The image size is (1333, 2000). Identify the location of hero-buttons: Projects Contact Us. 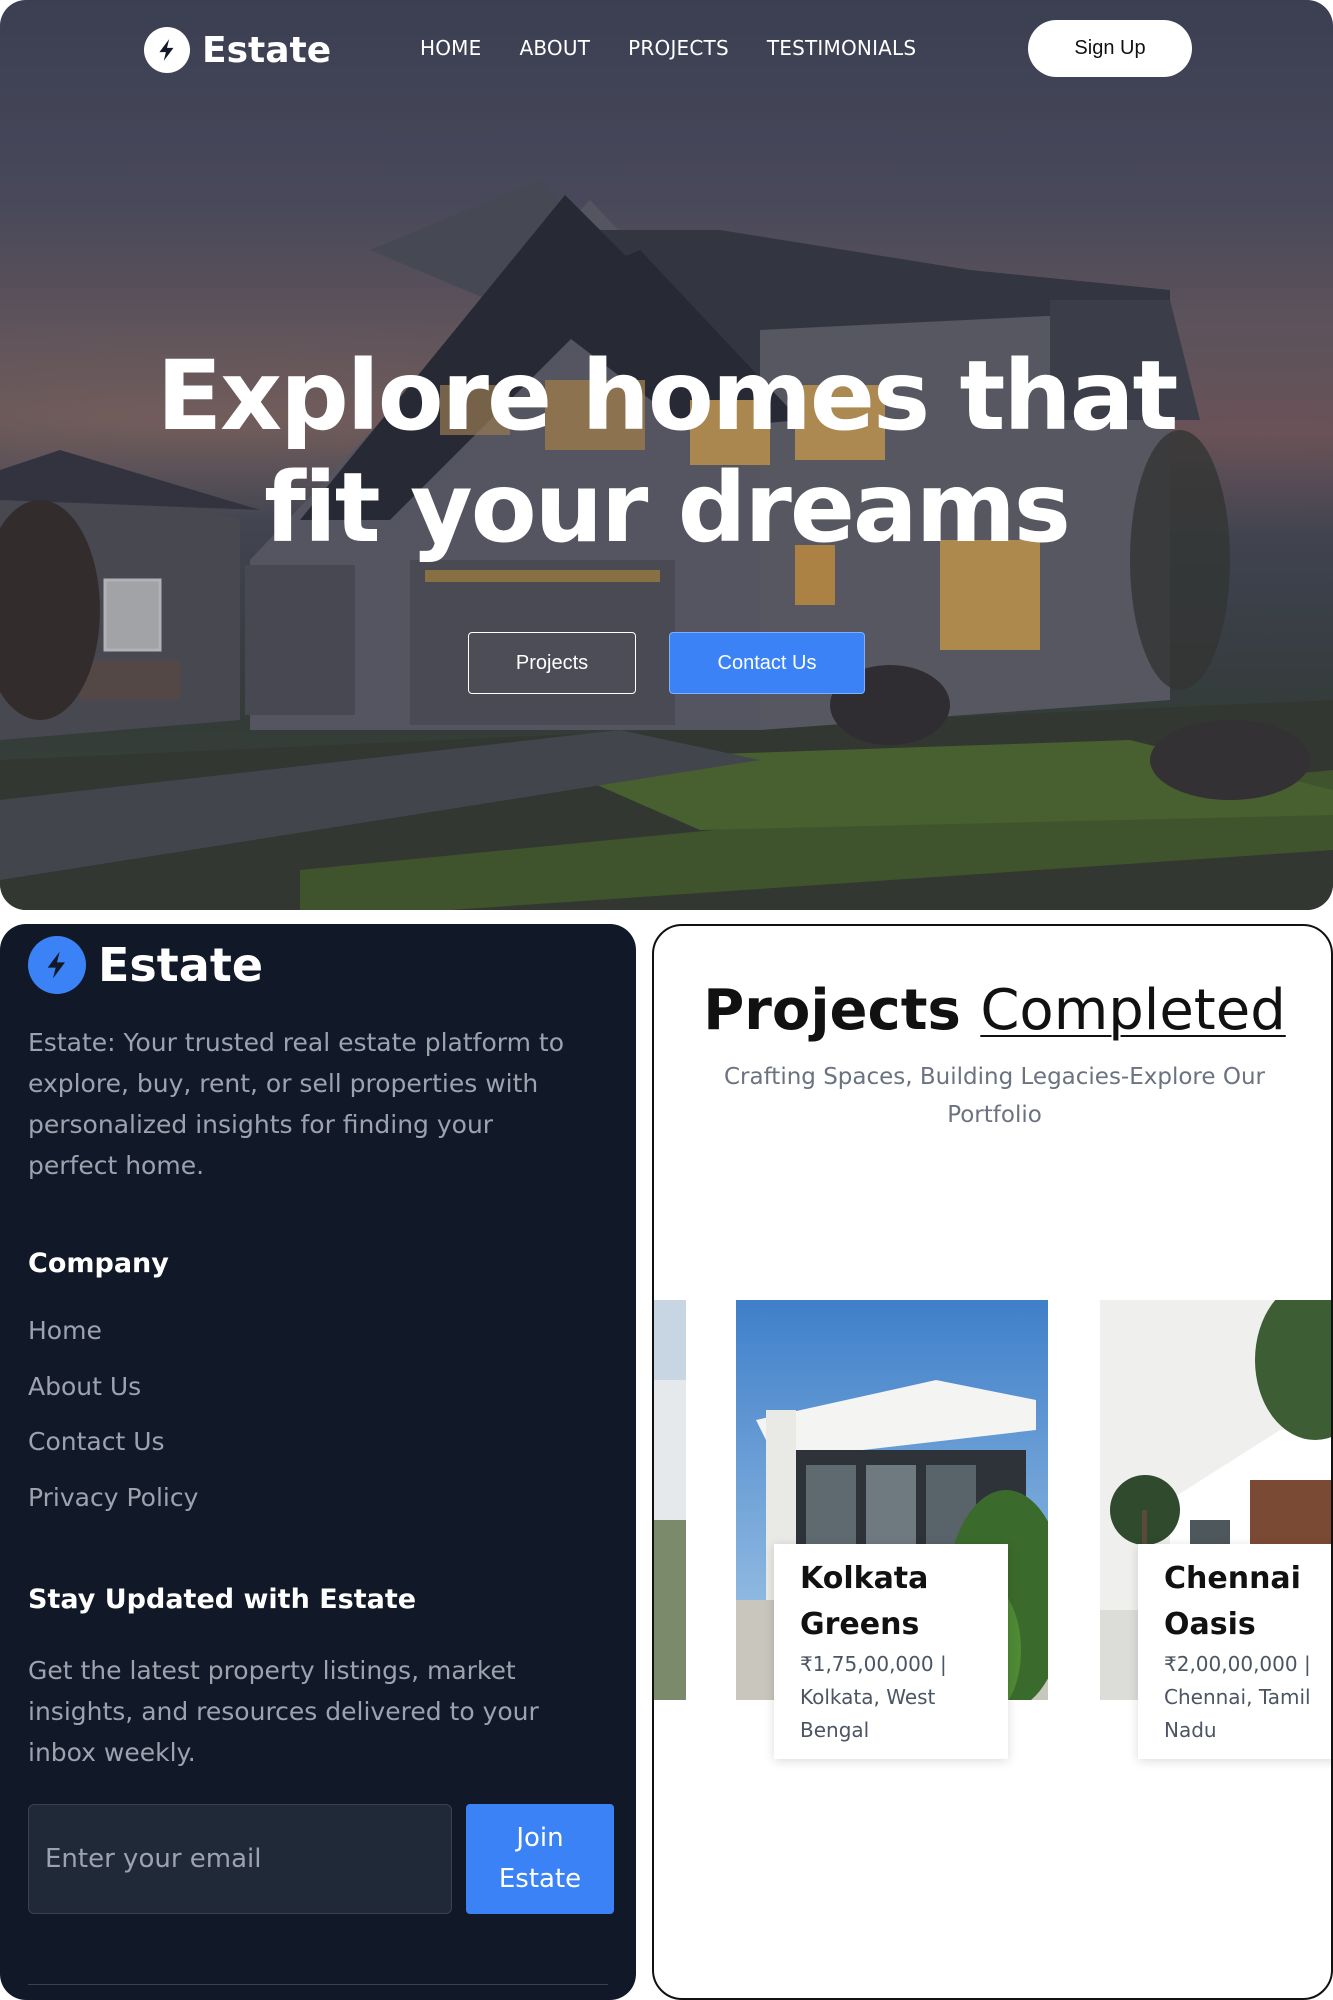
(666, 663).